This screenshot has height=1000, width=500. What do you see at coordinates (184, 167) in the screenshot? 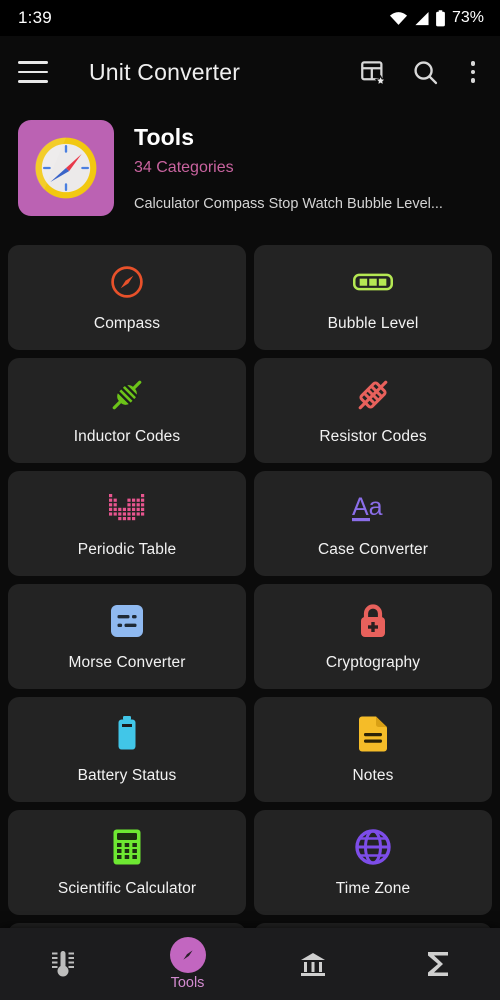
I see `header-category-count: 34 Categories` at bounding box center [184, 167].